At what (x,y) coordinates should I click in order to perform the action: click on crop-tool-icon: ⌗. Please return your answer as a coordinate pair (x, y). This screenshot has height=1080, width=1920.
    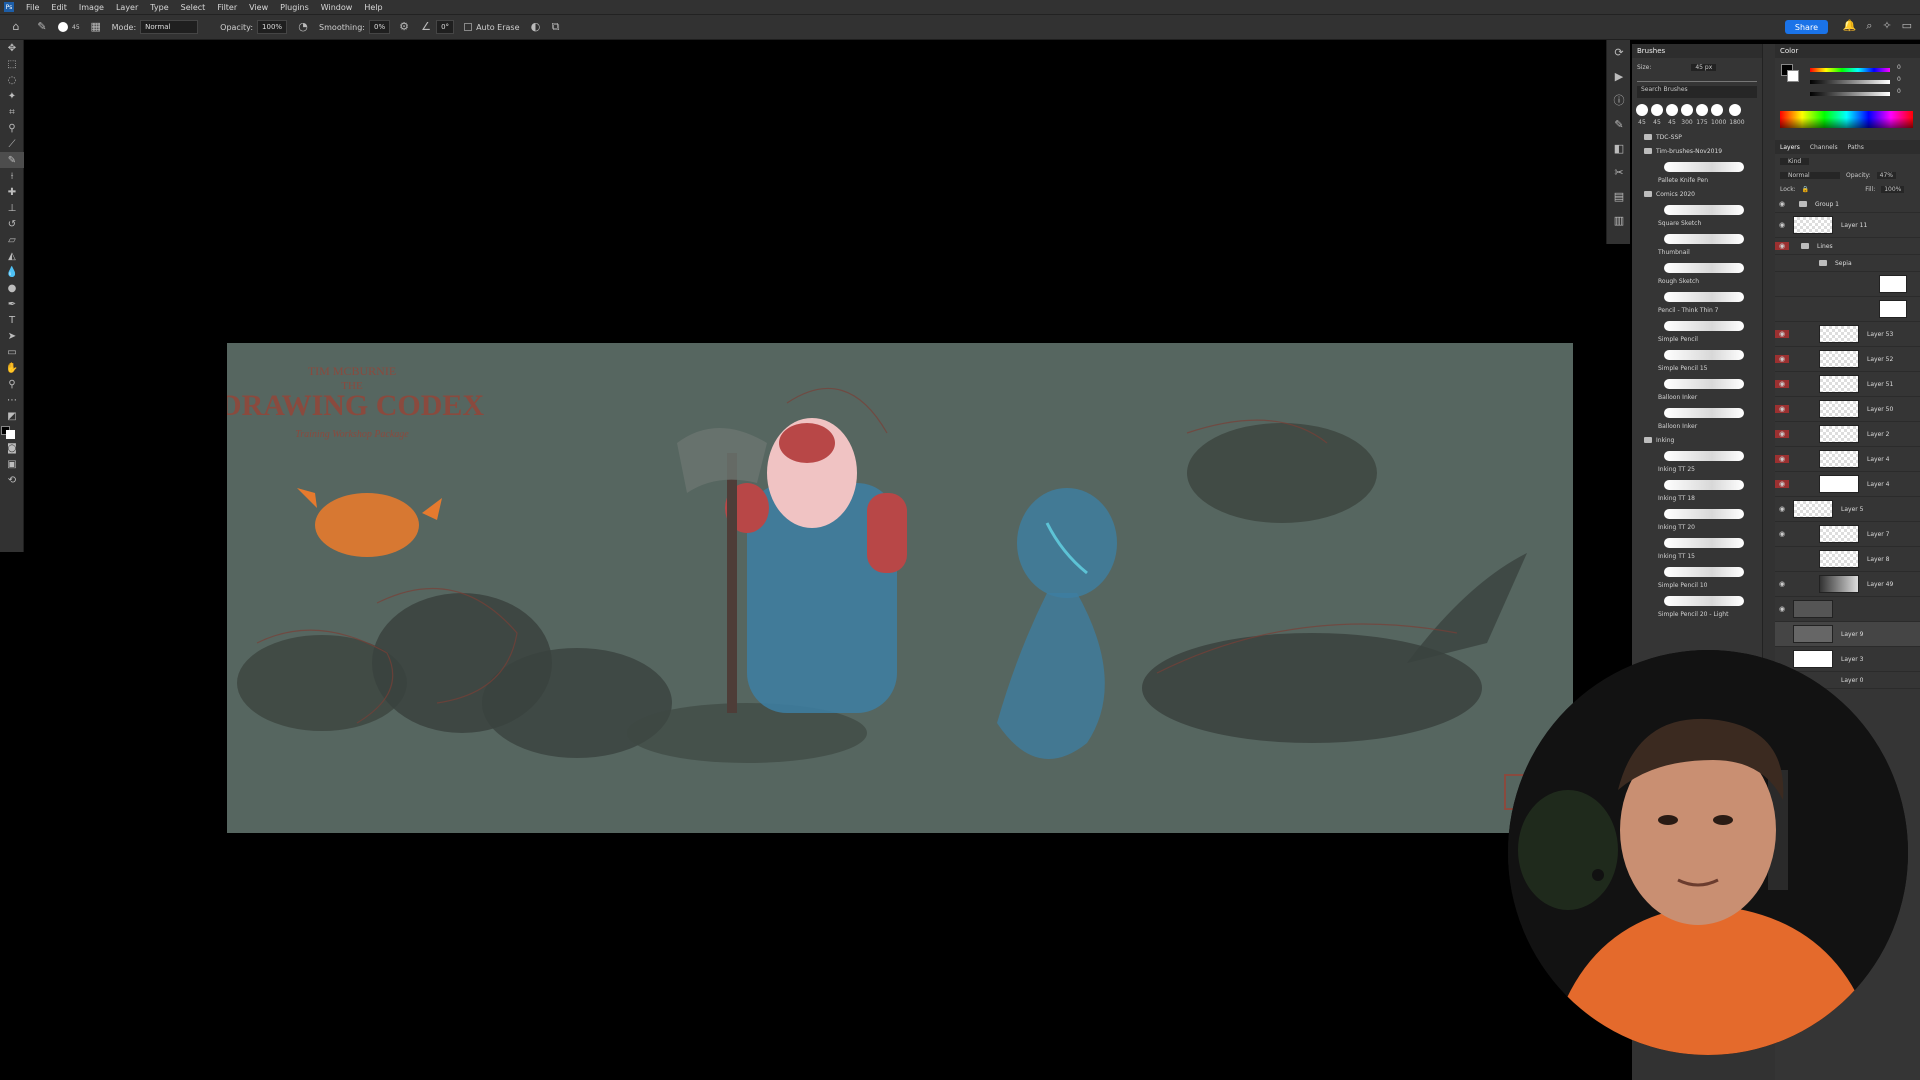
    Looking at the image, I should click on (12, 112).